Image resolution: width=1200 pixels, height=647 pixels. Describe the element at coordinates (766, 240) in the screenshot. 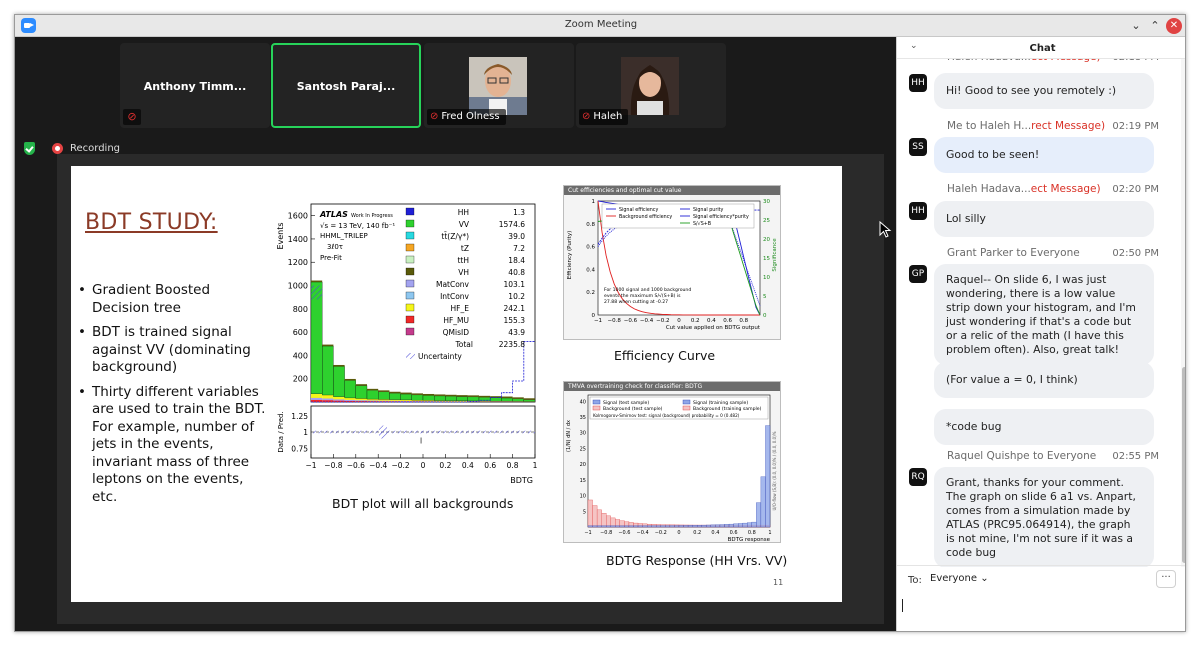

I see `eff-y2-tick-label: 20` at that location.